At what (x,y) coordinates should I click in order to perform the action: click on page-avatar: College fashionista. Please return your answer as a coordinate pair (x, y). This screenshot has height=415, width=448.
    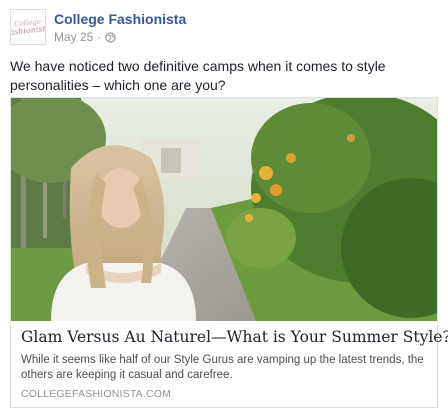
    Looking at the image, I should click on (28, 27).